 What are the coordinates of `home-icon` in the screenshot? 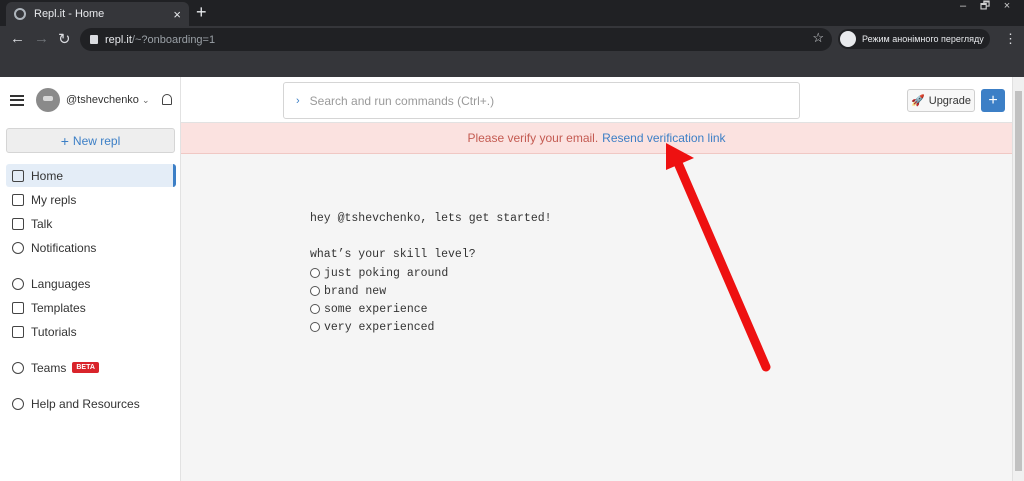 It's located at (18, 175).